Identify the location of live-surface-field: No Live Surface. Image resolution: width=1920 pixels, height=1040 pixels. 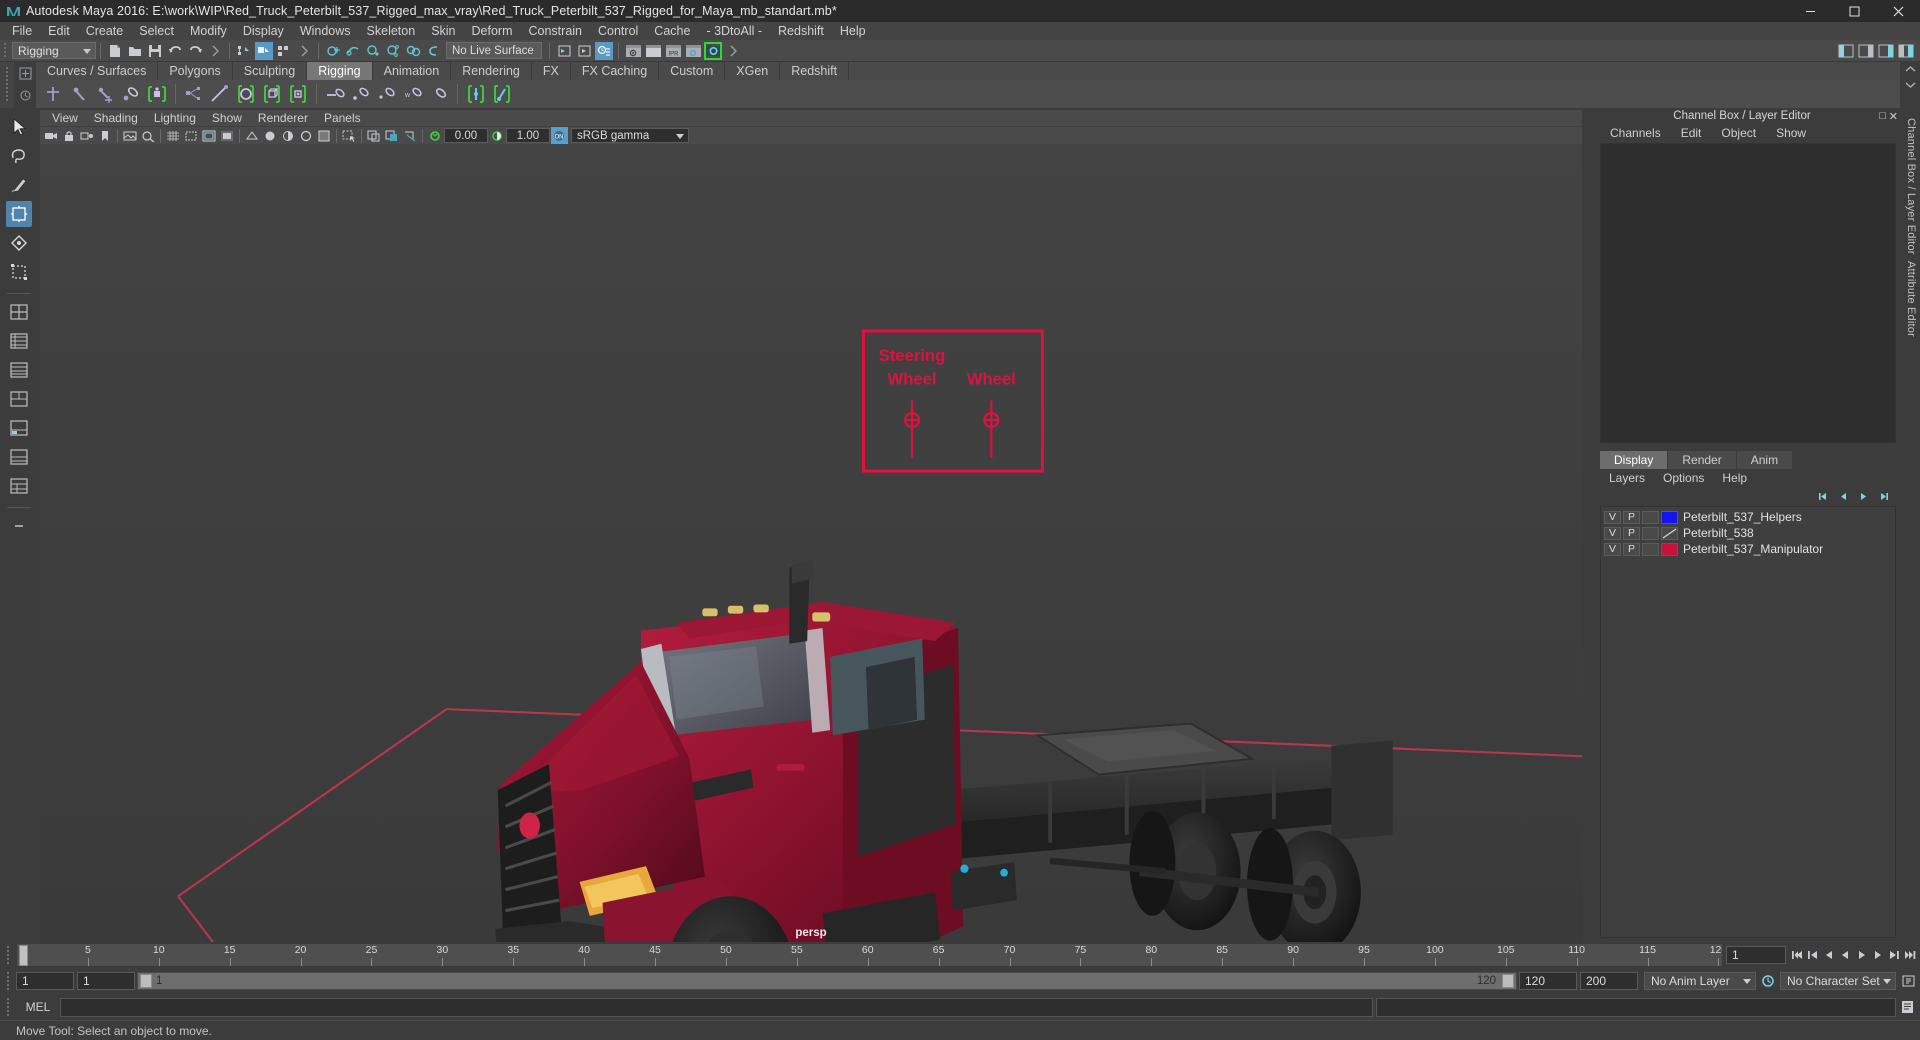
(494, 50).